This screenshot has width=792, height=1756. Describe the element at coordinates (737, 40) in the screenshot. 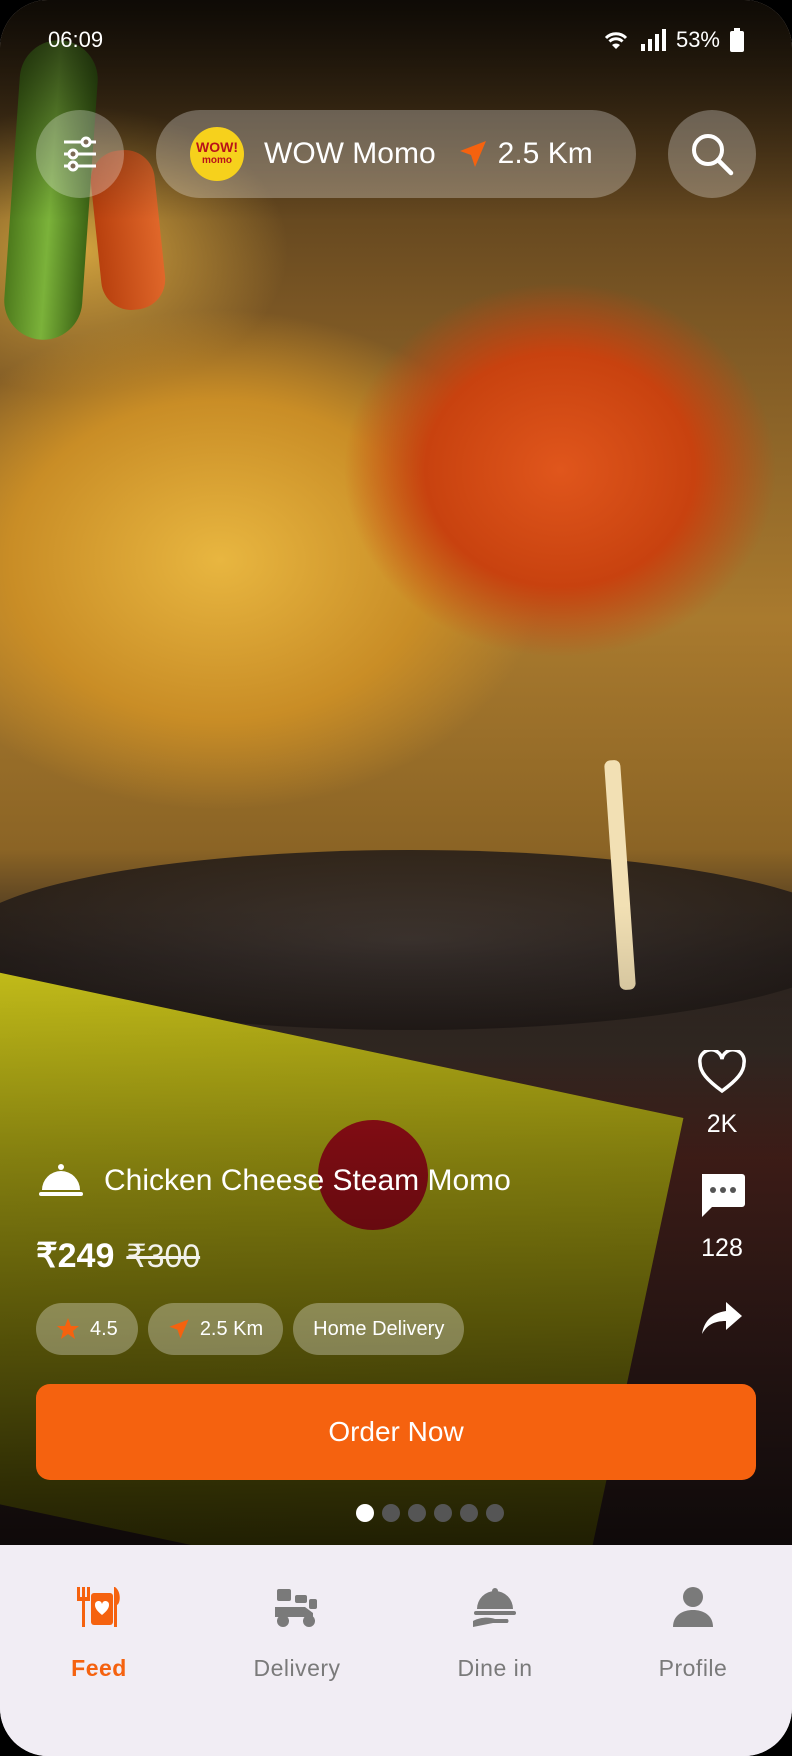

I see `battery-icon` at that location.